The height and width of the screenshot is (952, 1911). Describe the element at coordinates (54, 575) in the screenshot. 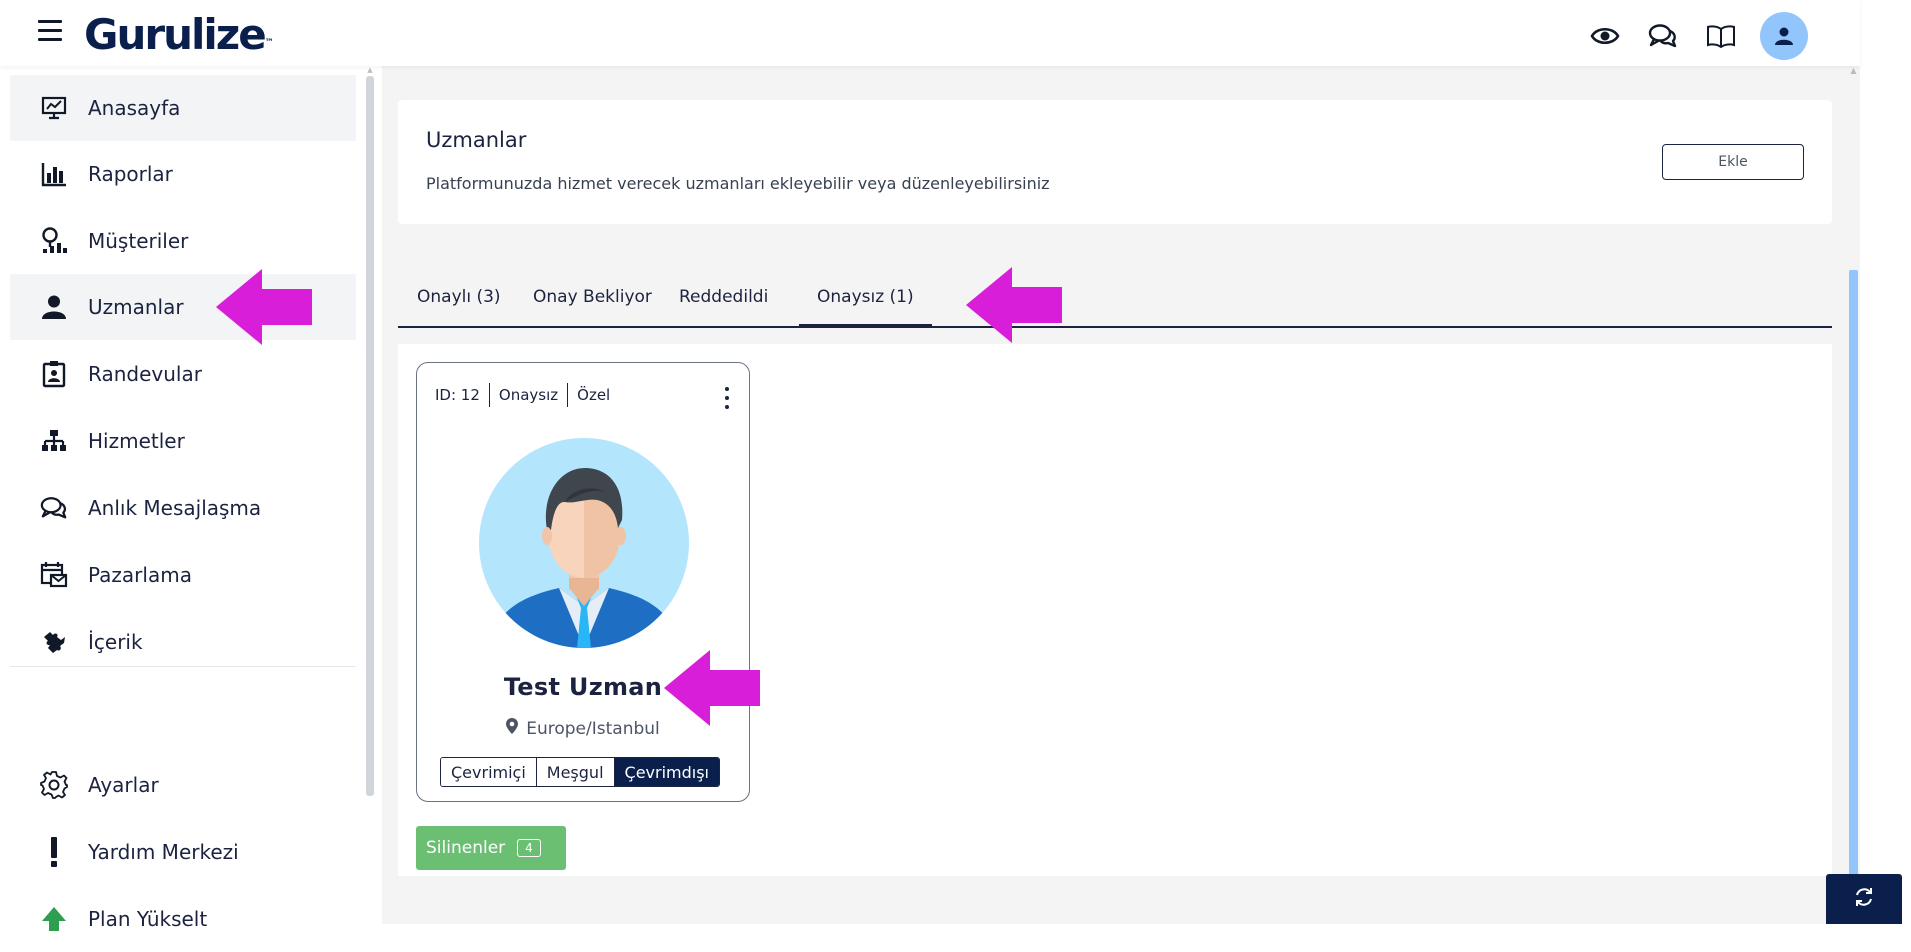

I see `calendar-mail-icon` at that location.